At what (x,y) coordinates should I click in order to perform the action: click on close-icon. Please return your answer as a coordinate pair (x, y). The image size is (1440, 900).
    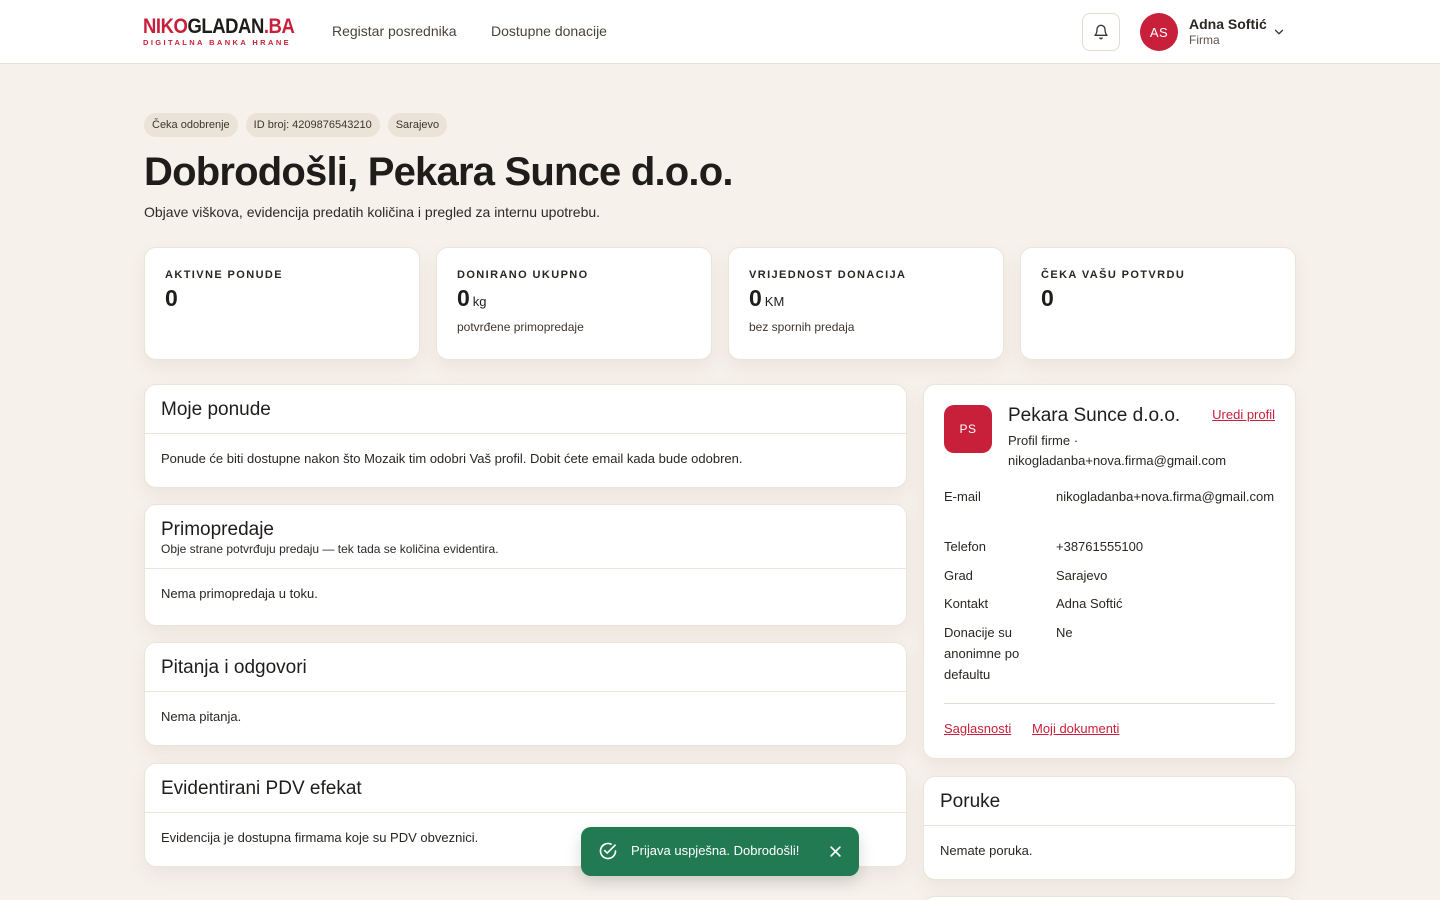
    Looking at the image, I should click on (835, 851).